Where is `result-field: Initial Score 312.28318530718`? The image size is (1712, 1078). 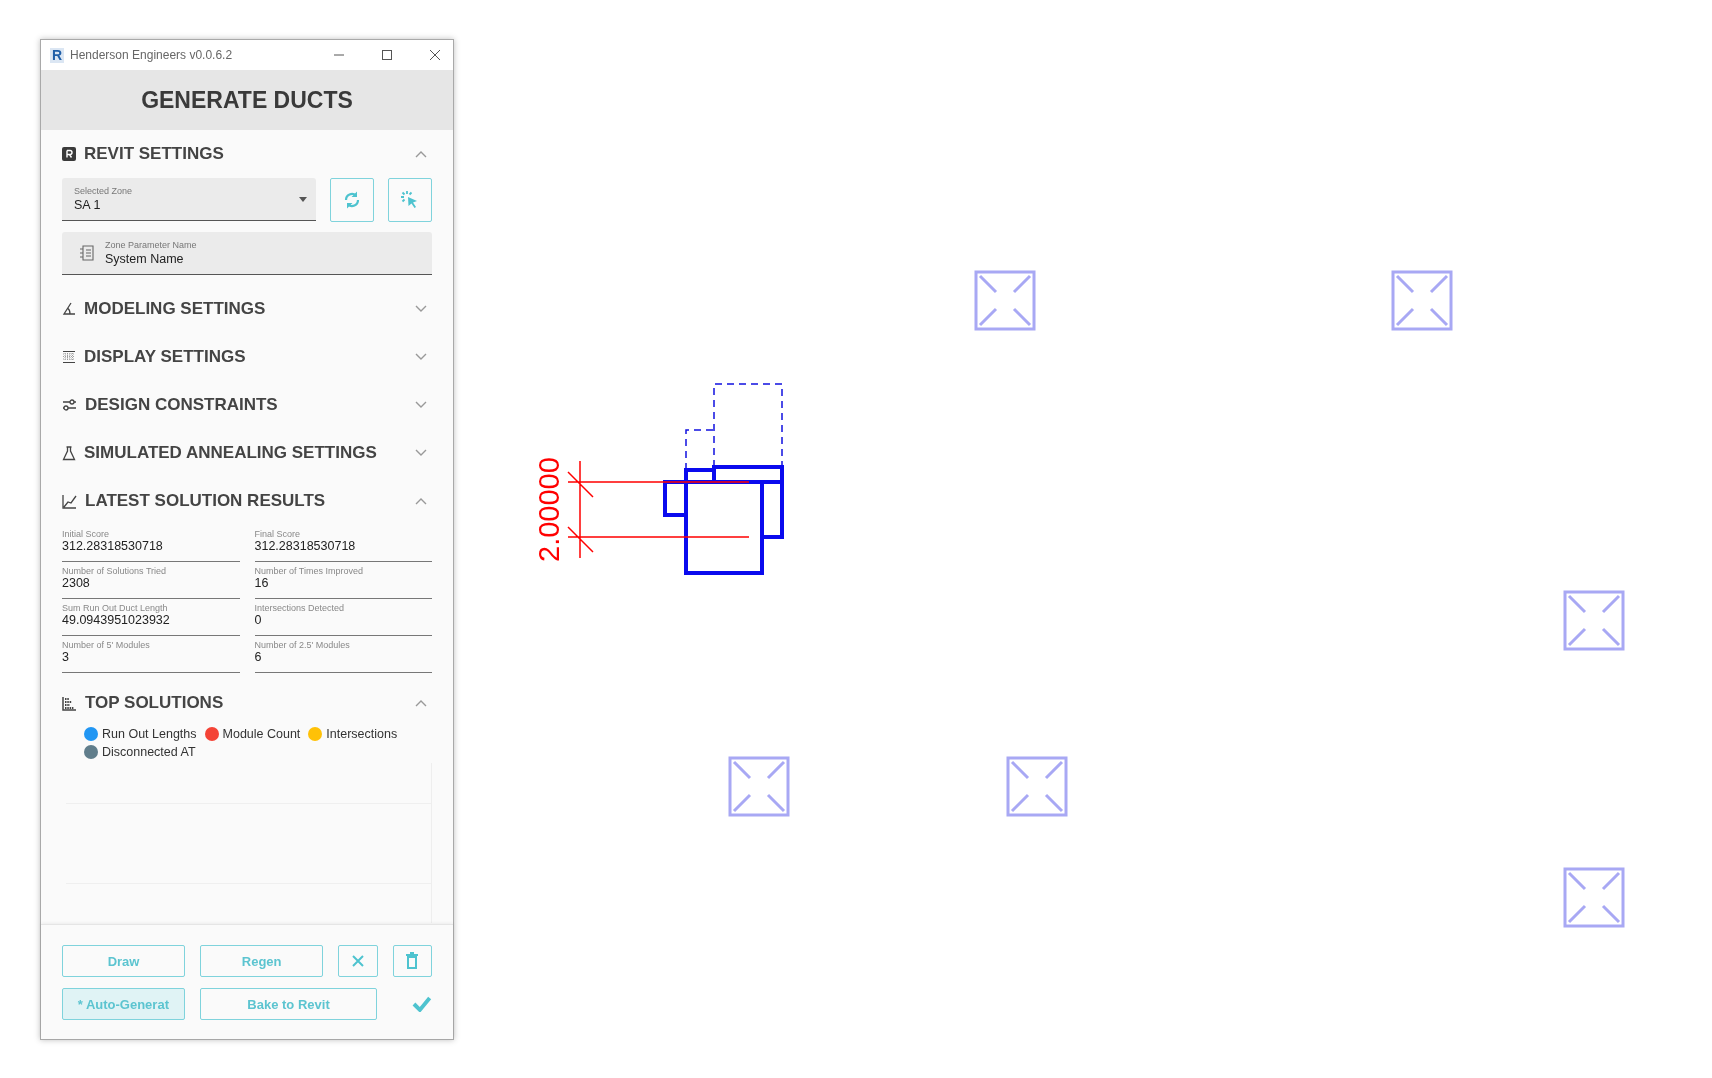 result-field: Initial Score 312.28318530718 is located at coordinates (151, 545).